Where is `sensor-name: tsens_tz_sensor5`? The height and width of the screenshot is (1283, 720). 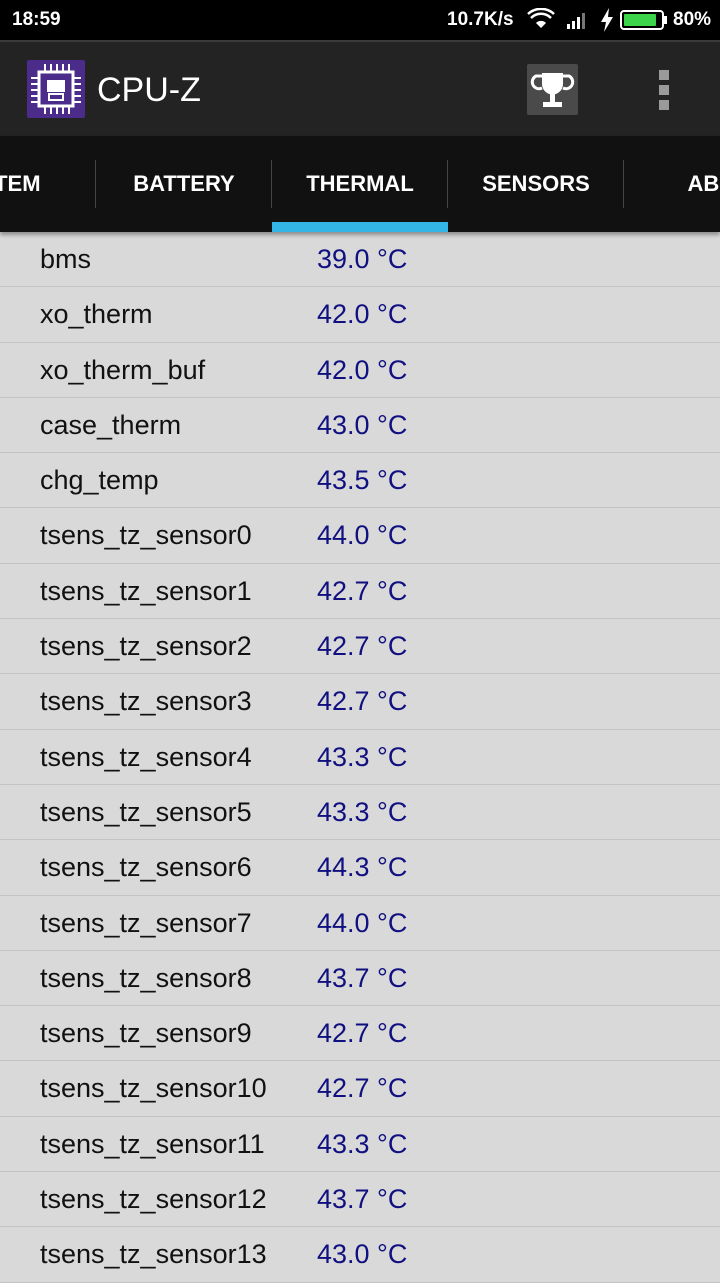
sensor-name: tsens_tz_sensor5 is located at coordinates (146, 811).